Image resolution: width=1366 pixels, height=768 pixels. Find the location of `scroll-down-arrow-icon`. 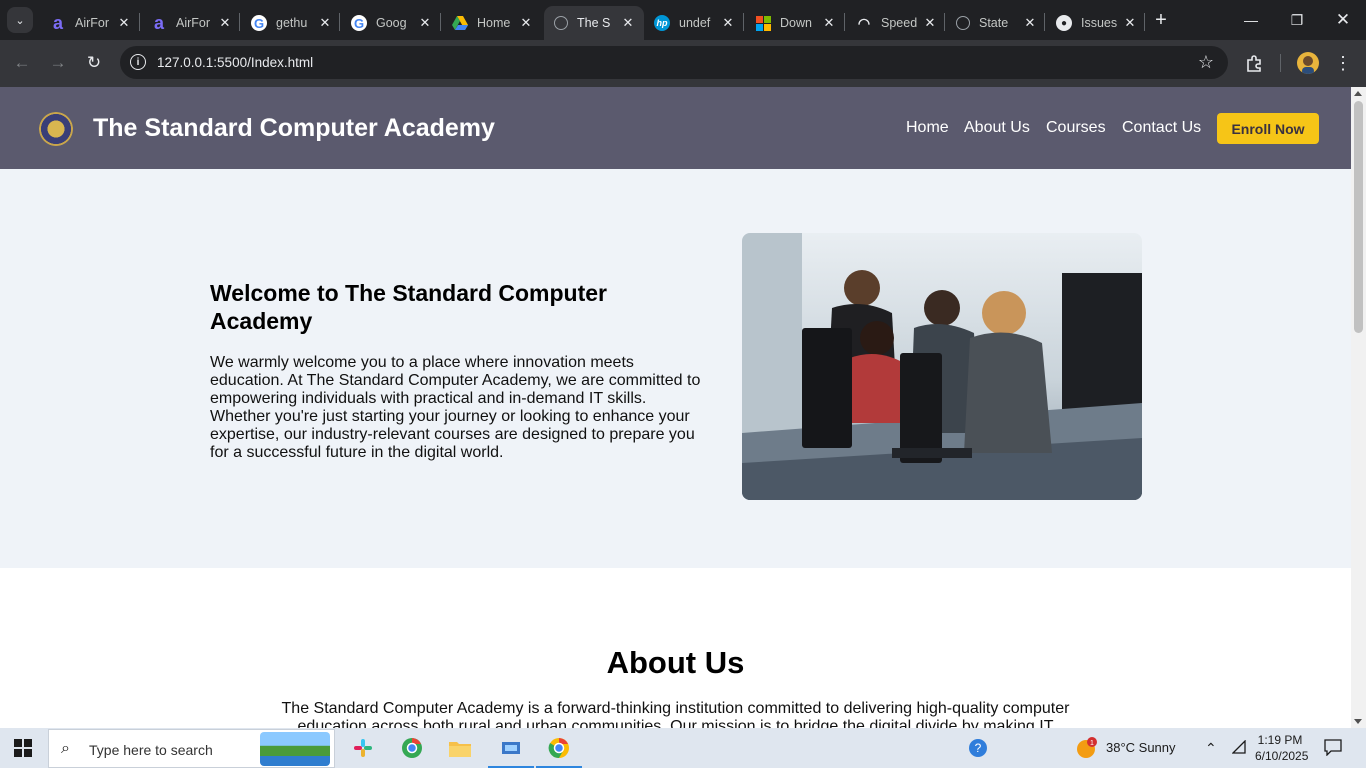

scroll-down-arrow-icon is located at coordinates (1358, 721).